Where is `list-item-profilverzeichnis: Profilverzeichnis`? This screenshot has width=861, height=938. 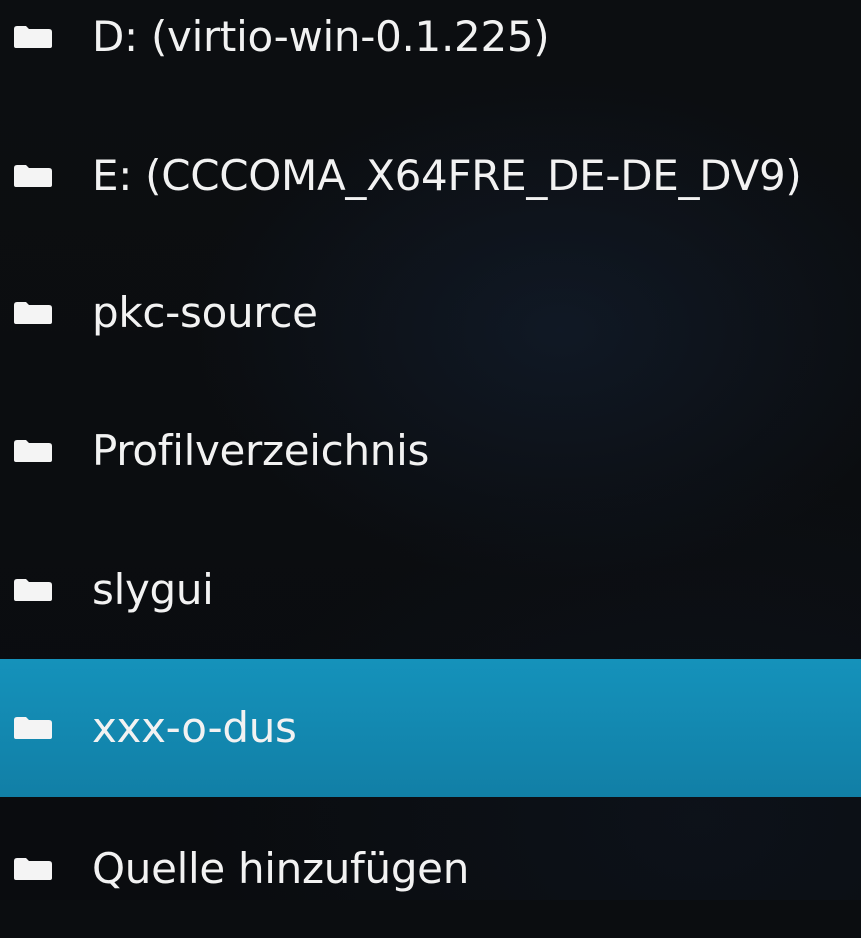 list-item-profilverzeichnis: Profilverzeichnis is located at coordinates (430, 451).